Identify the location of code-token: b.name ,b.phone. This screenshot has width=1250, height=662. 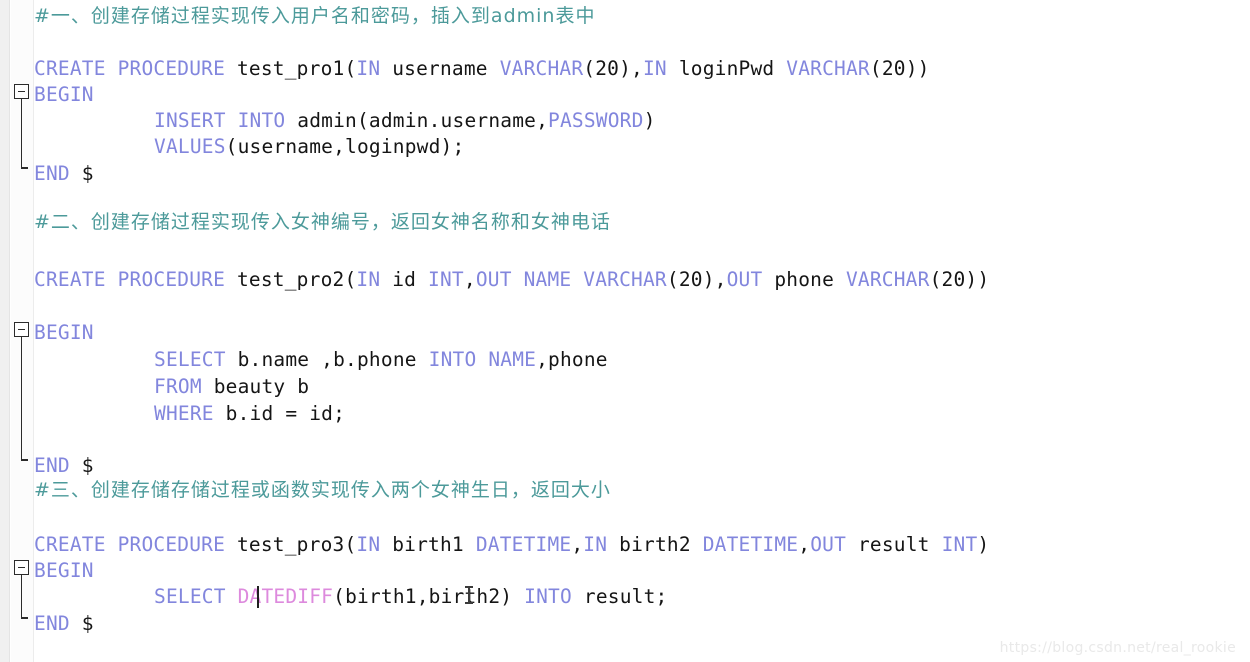
(333, 359).